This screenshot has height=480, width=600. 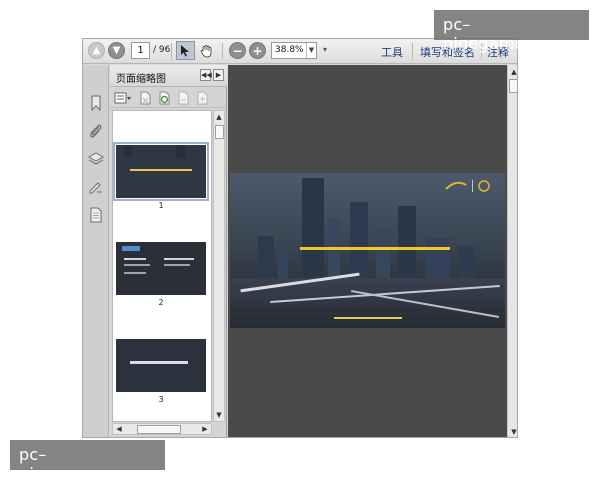 I want to click on arrow-up-icon: ▲, so click(x=96, y=50).